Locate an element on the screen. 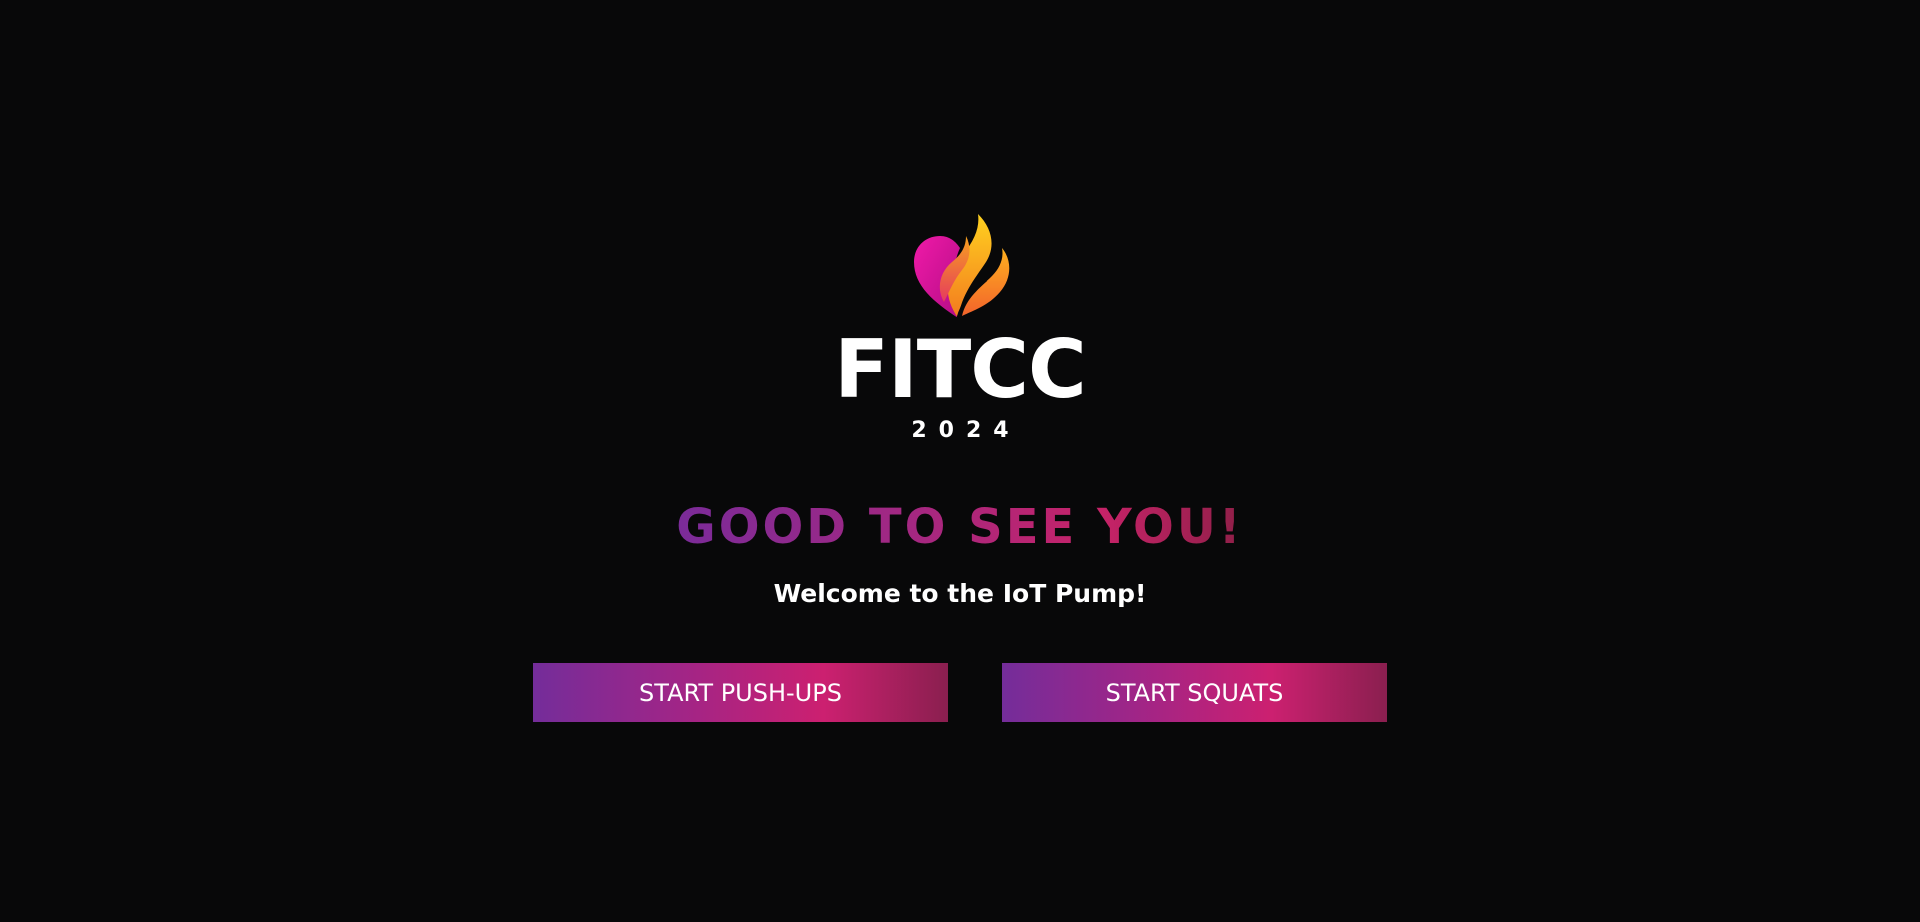 Image resolution: width=1920 pixels, height=922 pixels. heart-flame-icon is located at coordinates (962, 266).